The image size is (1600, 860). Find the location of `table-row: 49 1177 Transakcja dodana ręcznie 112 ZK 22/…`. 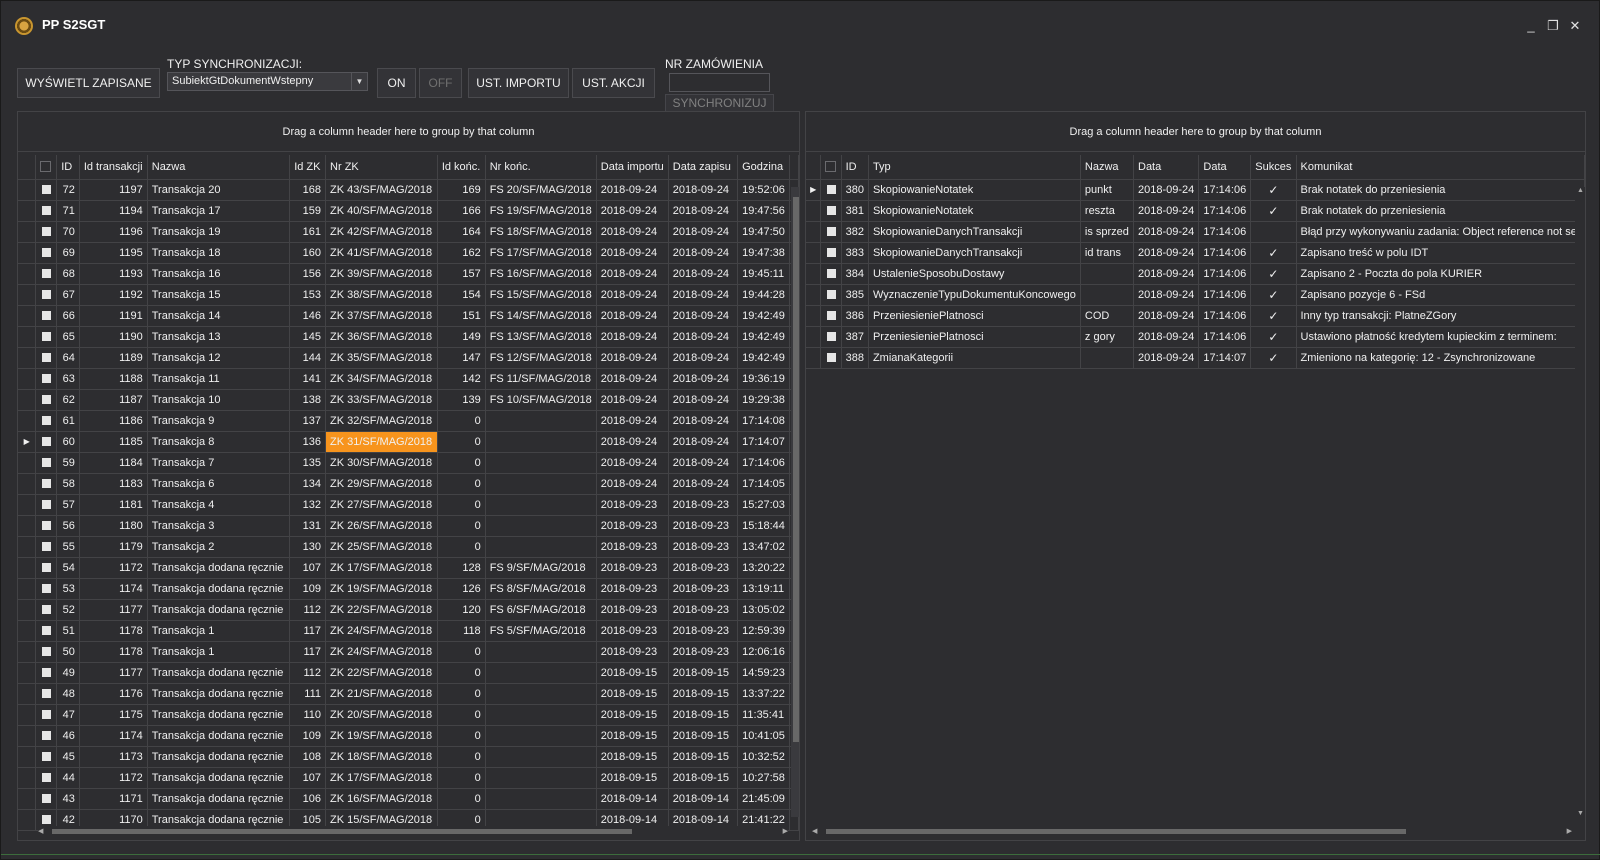

table-row: 49 1177 Transakcja dodana ręcznie 112 ZK 22/… is located at coordinates (408, 673).